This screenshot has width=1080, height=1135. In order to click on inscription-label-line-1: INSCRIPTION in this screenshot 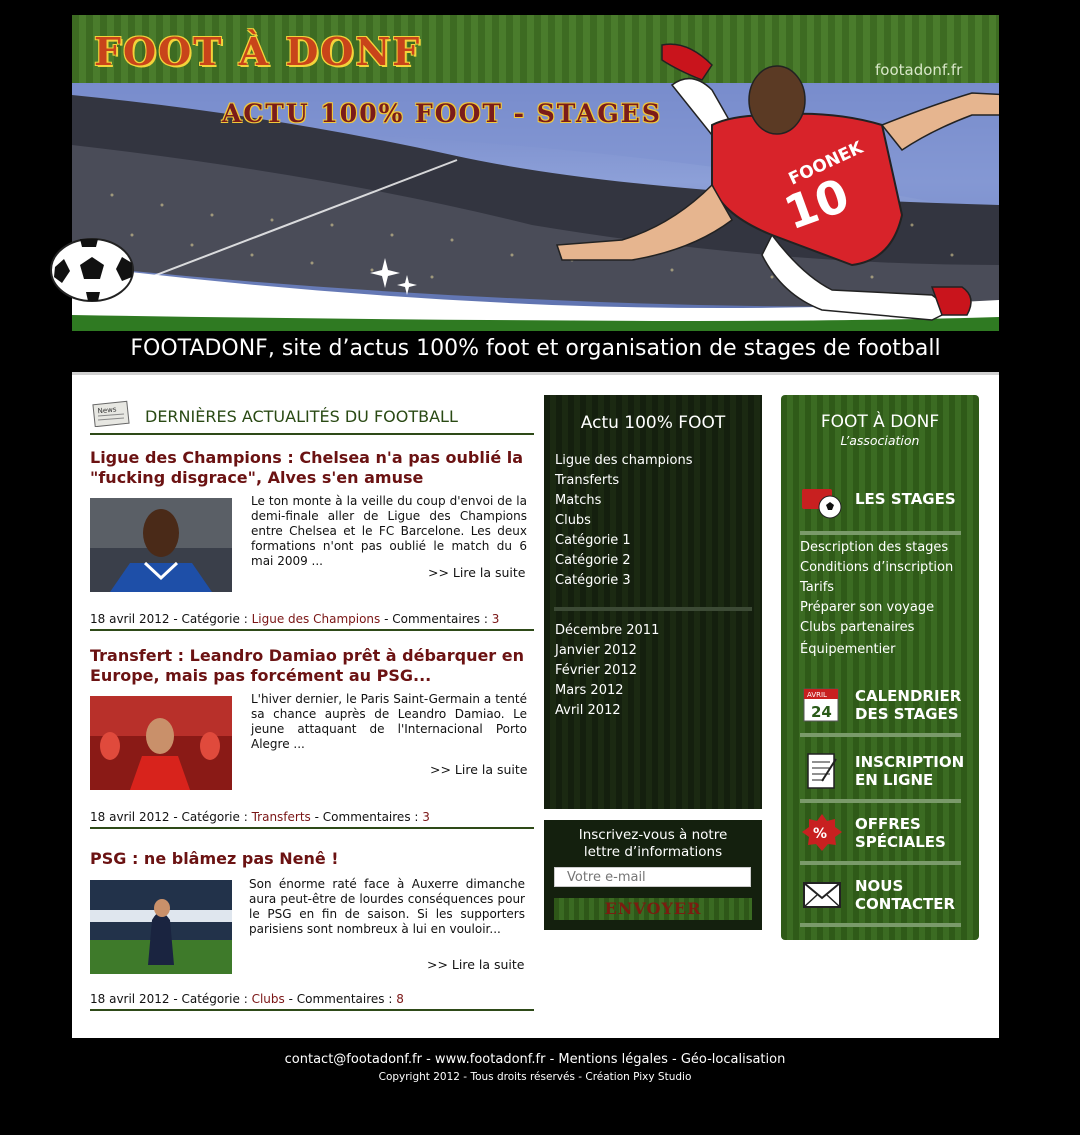, I will do `click(910, 762)`.